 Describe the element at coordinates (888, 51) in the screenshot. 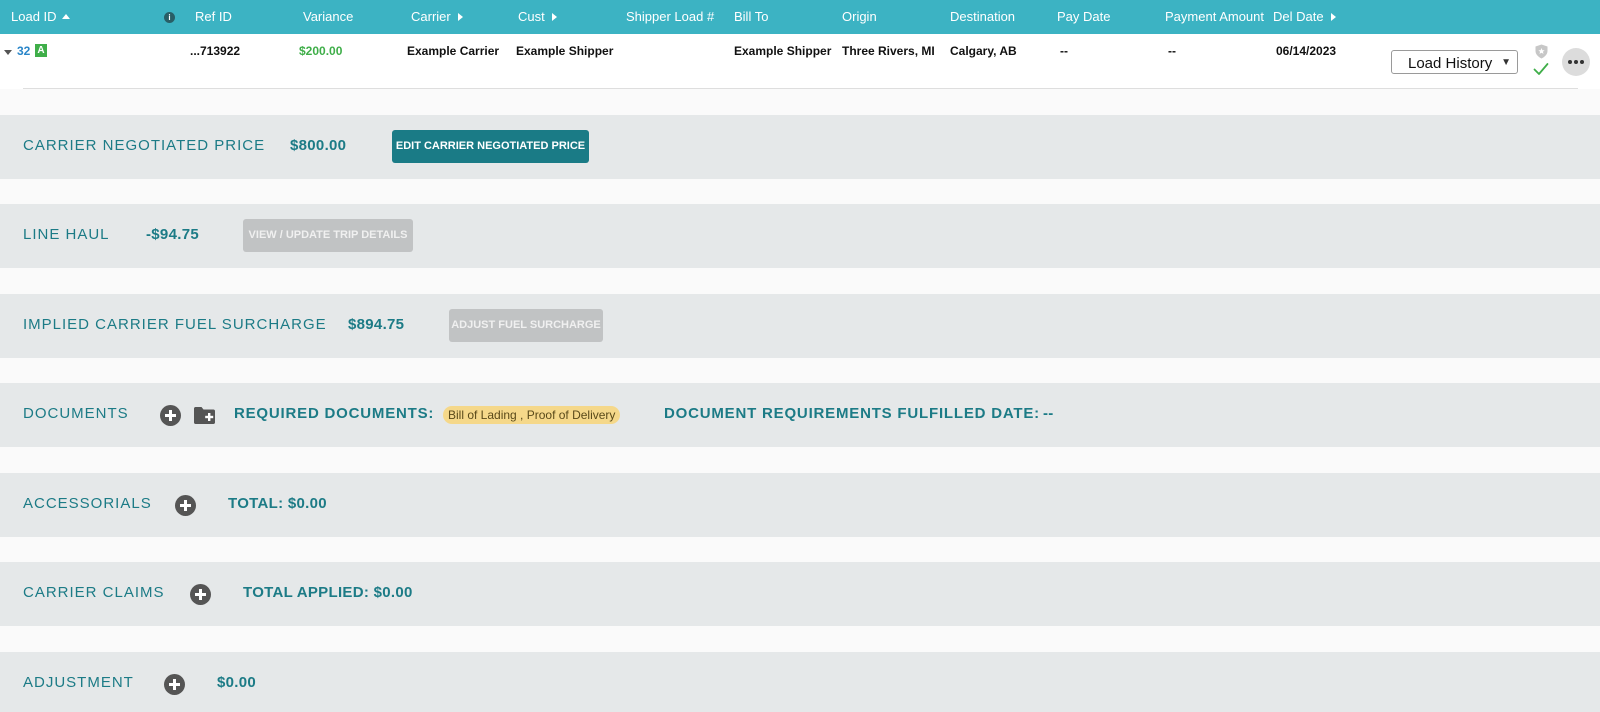

I see `origin-cell: Three Rivers, MI` at that location.